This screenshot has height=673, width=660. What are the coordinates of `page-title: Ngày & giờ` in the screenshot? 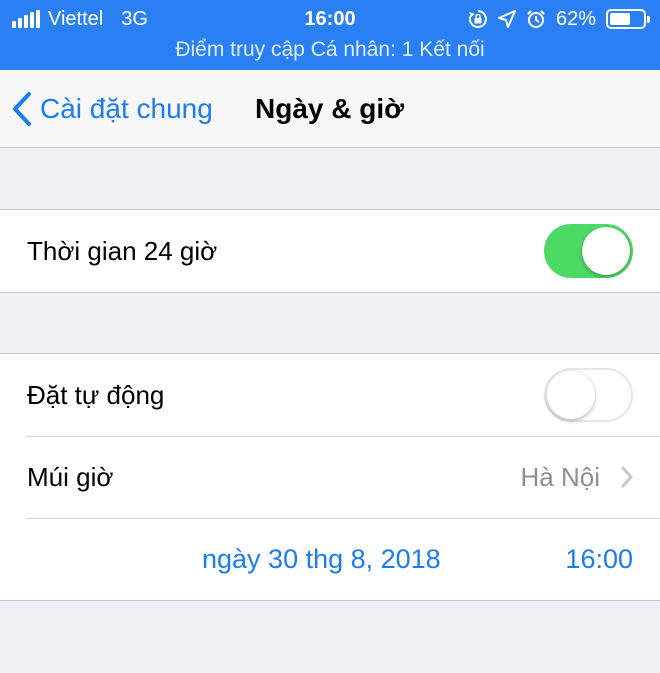 It's located at (330, 108).